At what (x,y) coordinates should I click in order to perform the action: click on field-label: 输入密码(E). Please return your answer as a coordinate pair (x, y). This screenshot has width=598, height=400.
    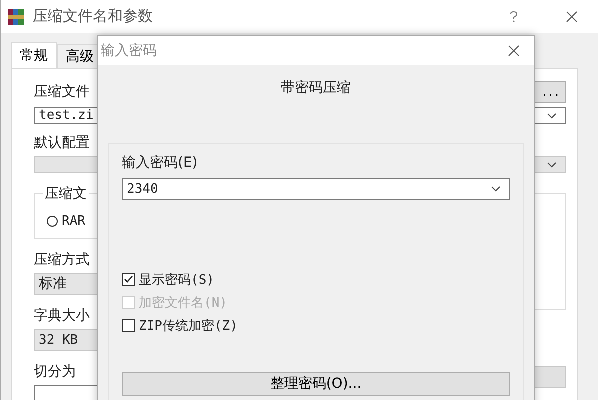
    Looking at the image, I should click on (160, 163).